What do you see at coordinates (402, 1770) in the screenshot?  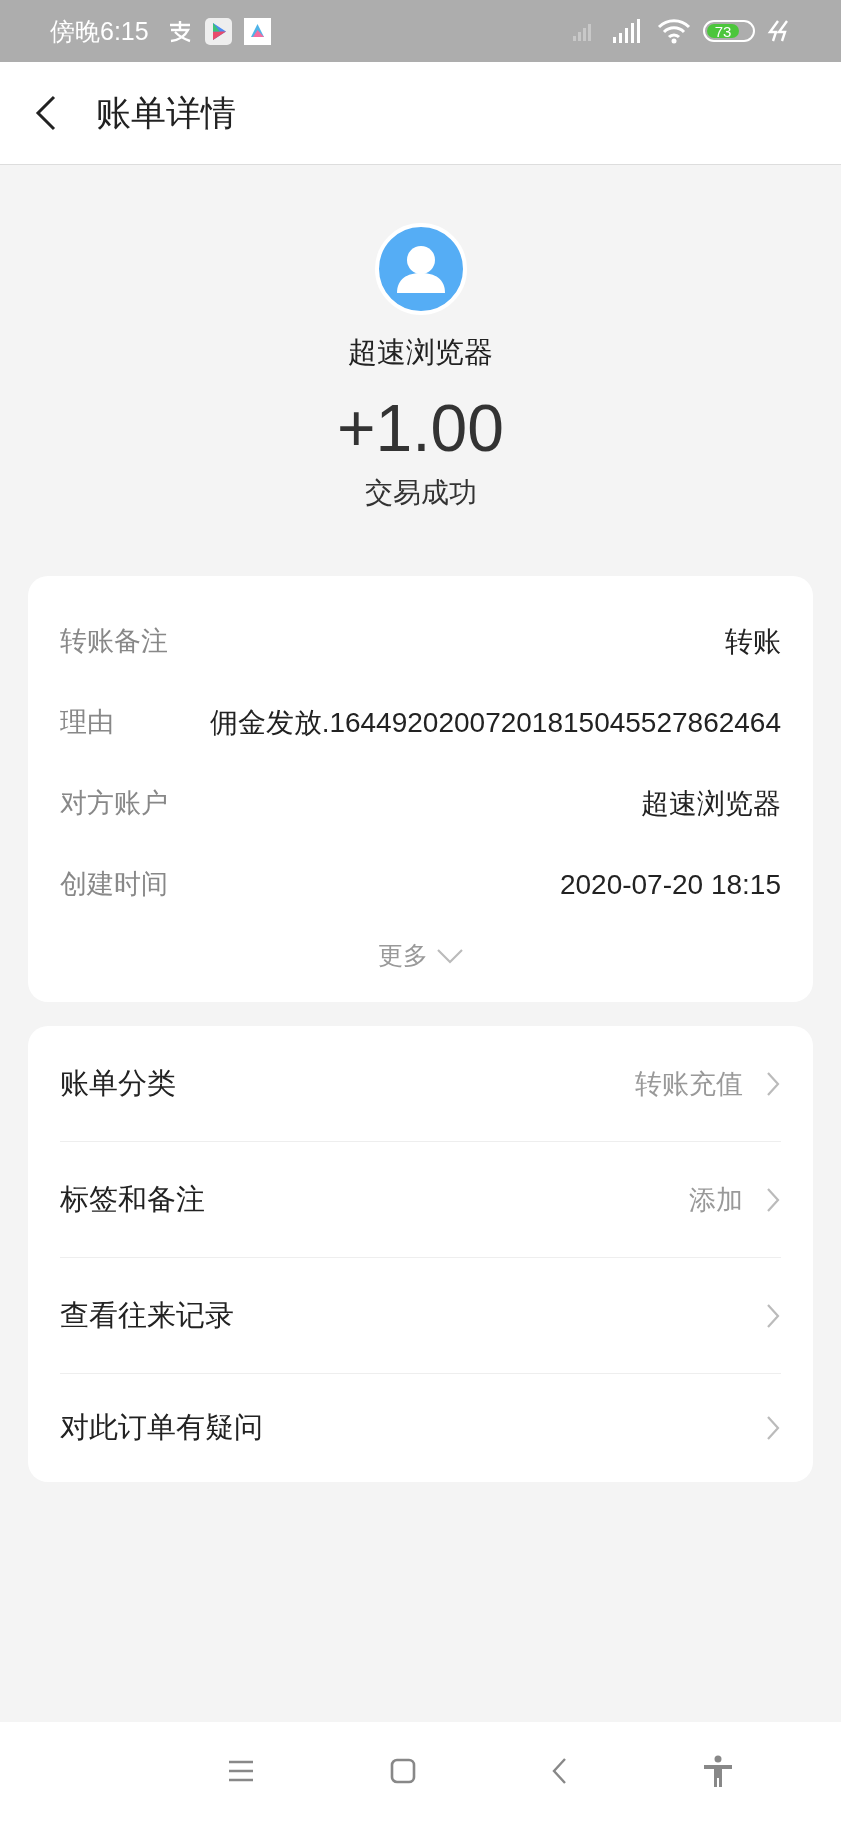 I see `home-icon` at bounding box center [402, 1770].